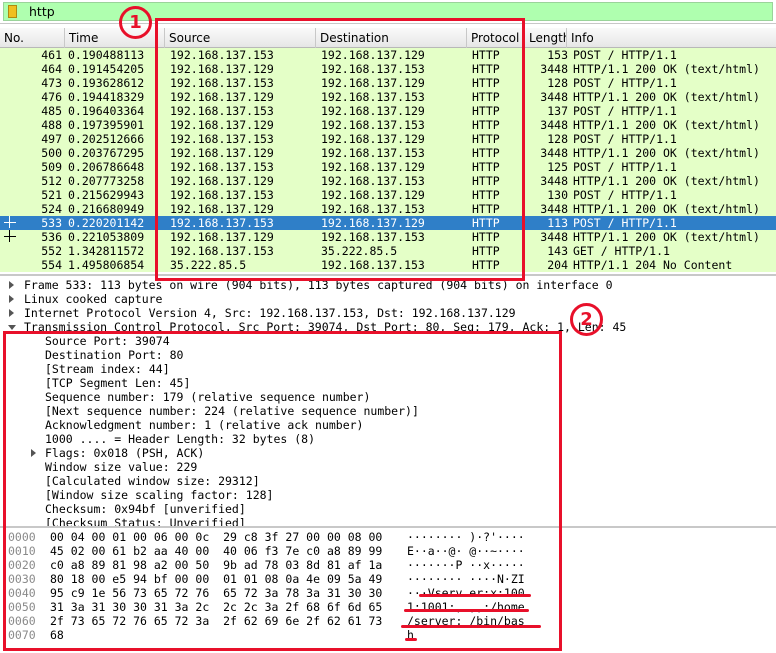  What do you see at coordinates (42, 12) in the screenshot?
I see `display-filter-value: http` at bounding box center [42, 12].